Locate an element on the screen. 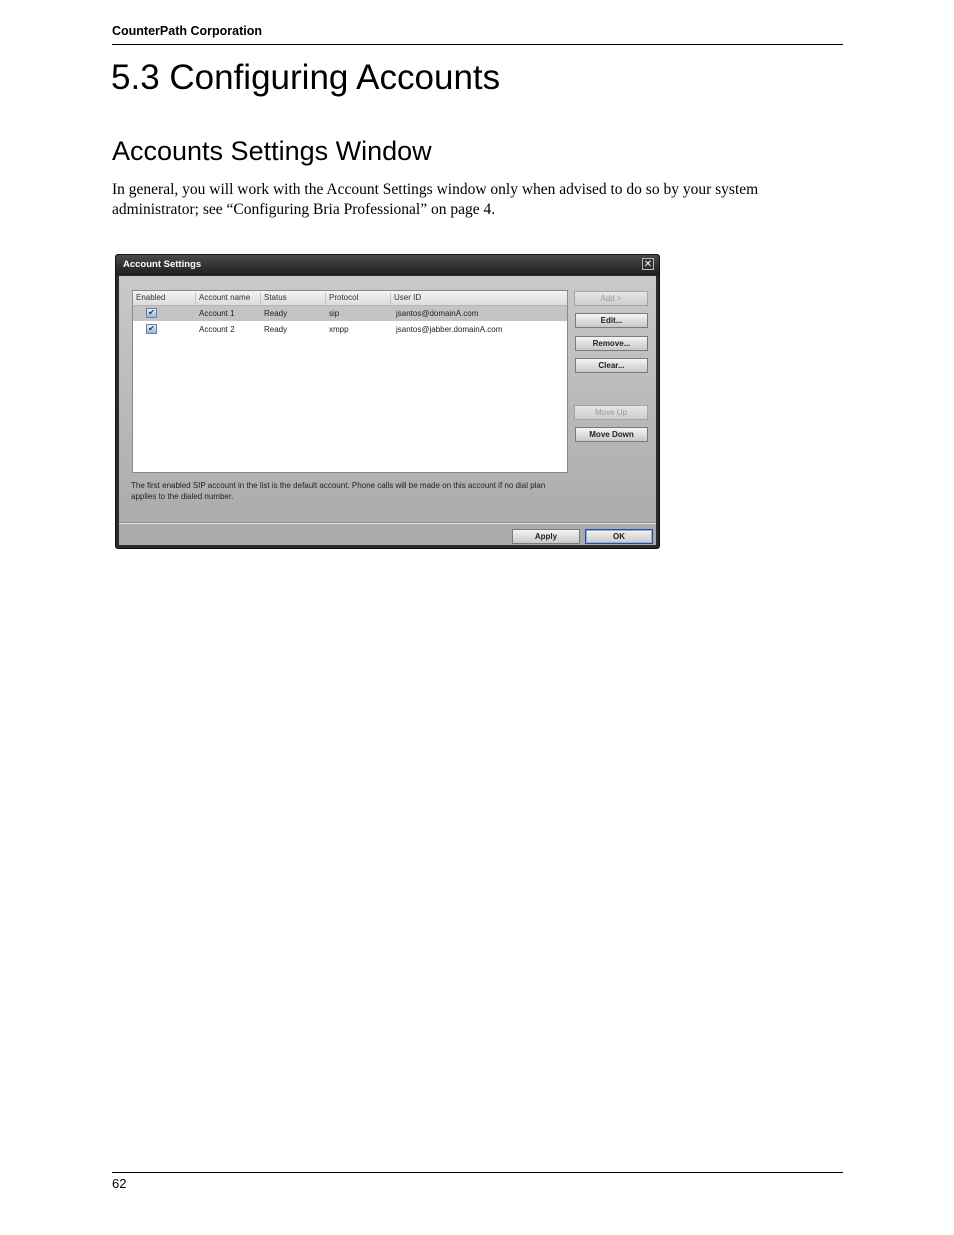 Image resolution: width=954 pixels, height=1235 pixels. user-id-cell: jsantos@jabber.domainA.com is located at coordinates (449, 329).